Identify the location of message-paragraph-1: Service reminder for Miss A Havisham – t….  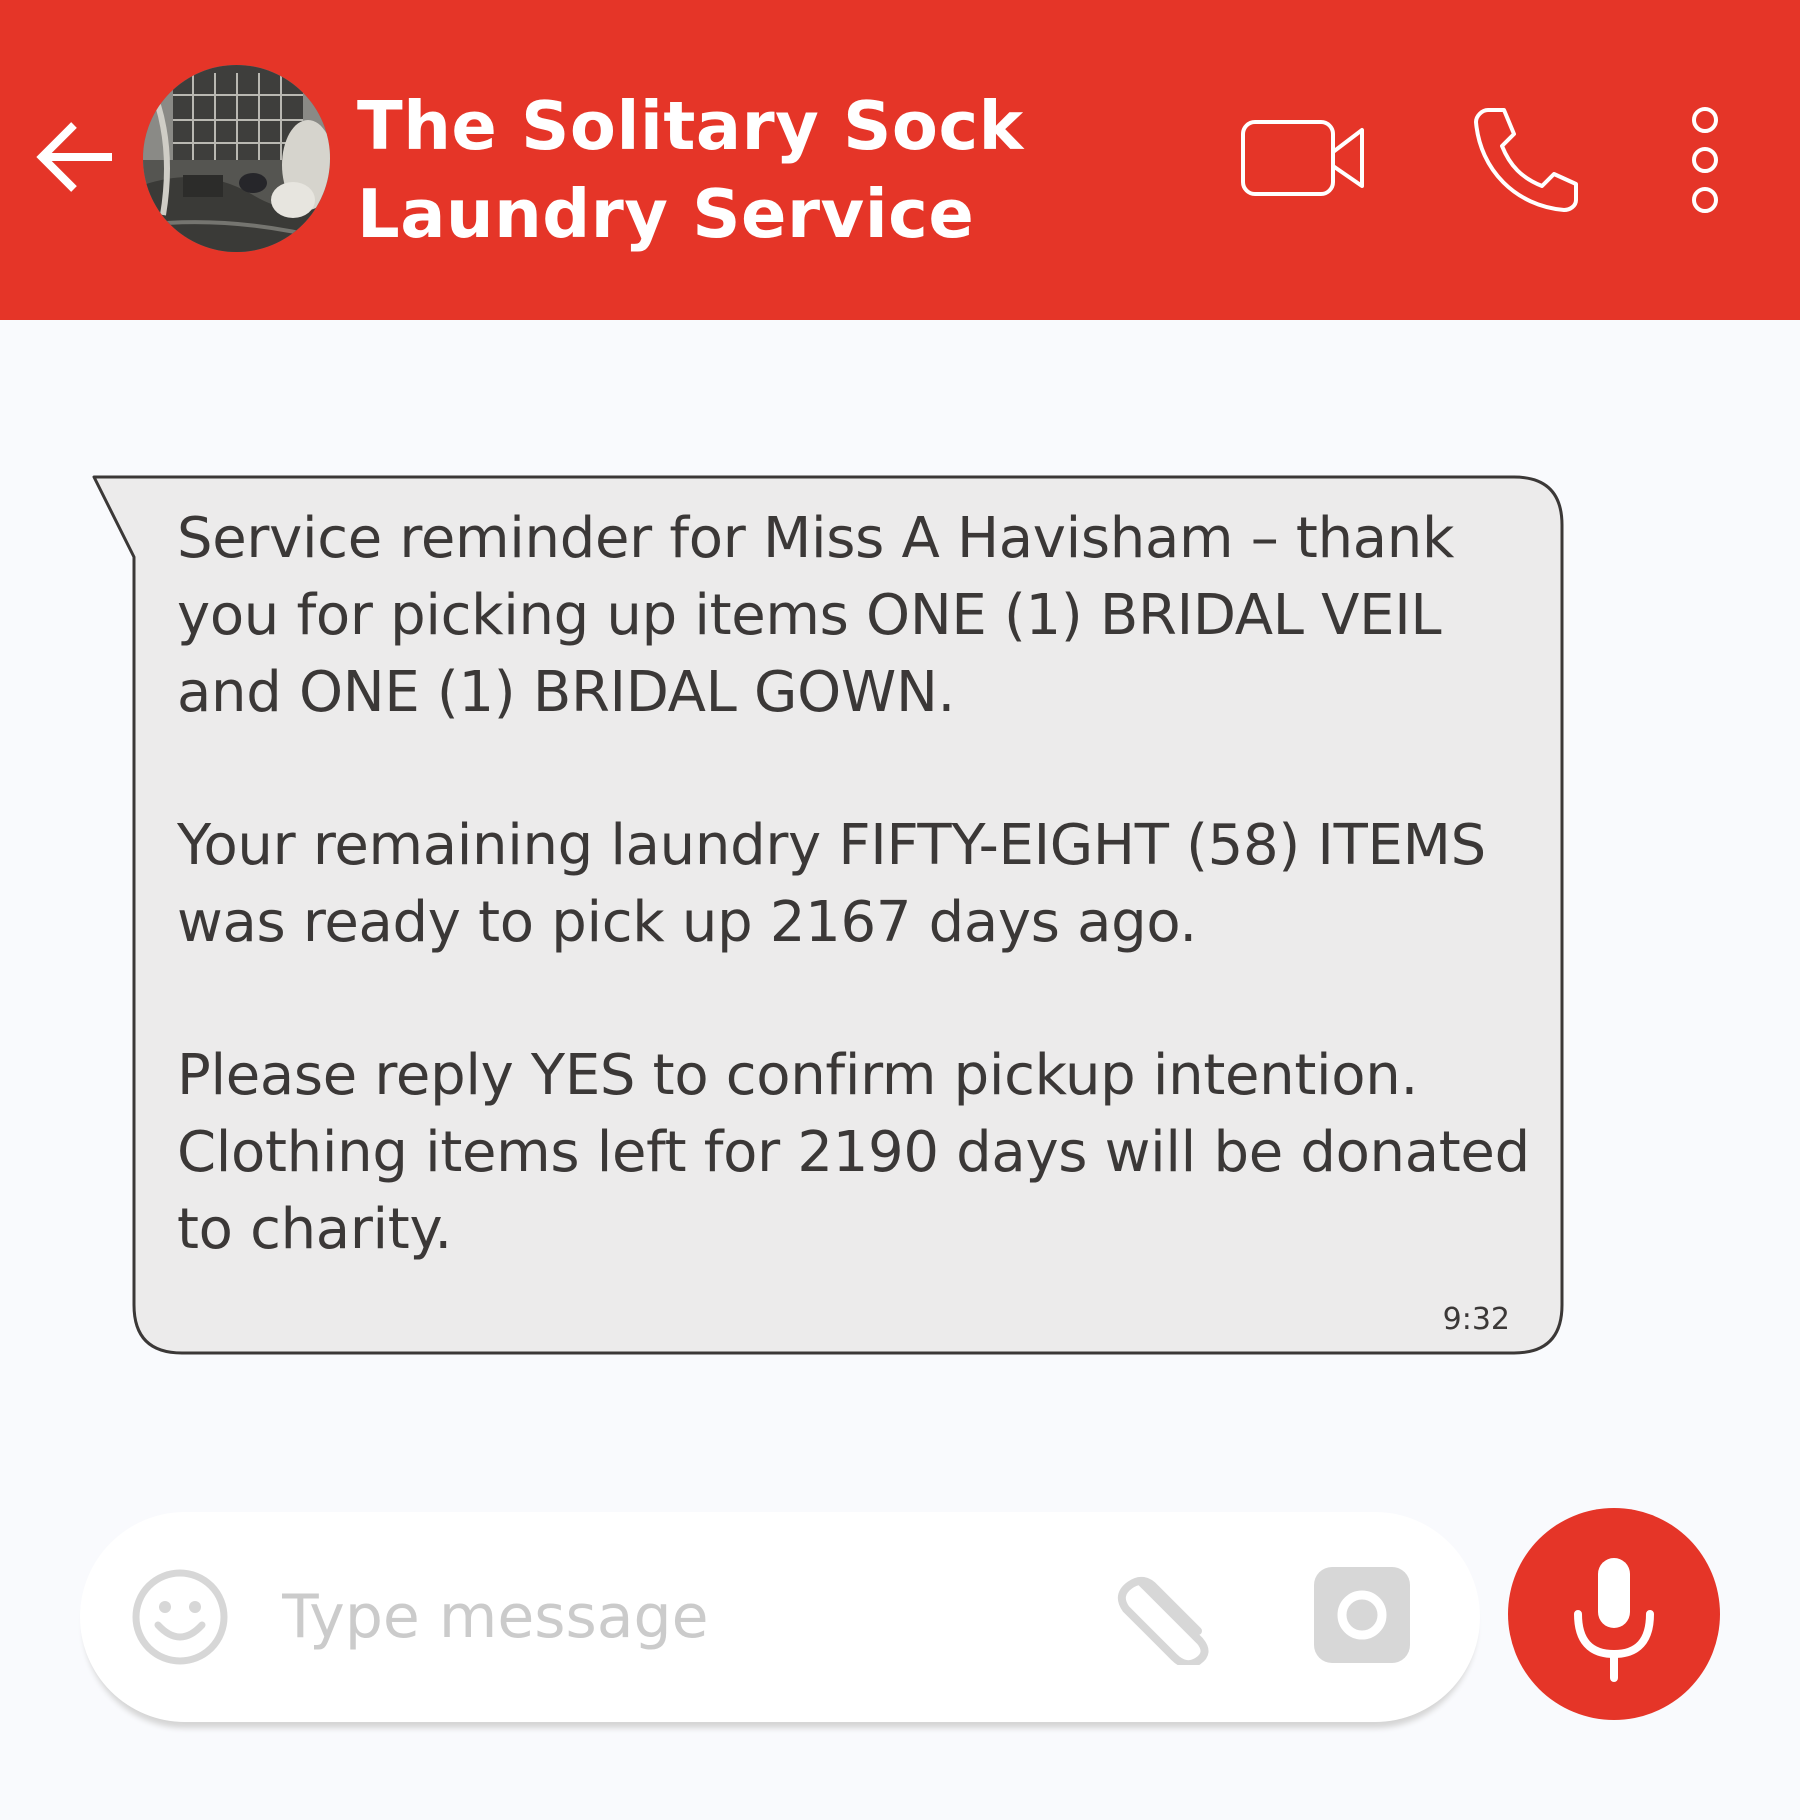
(816, 615).